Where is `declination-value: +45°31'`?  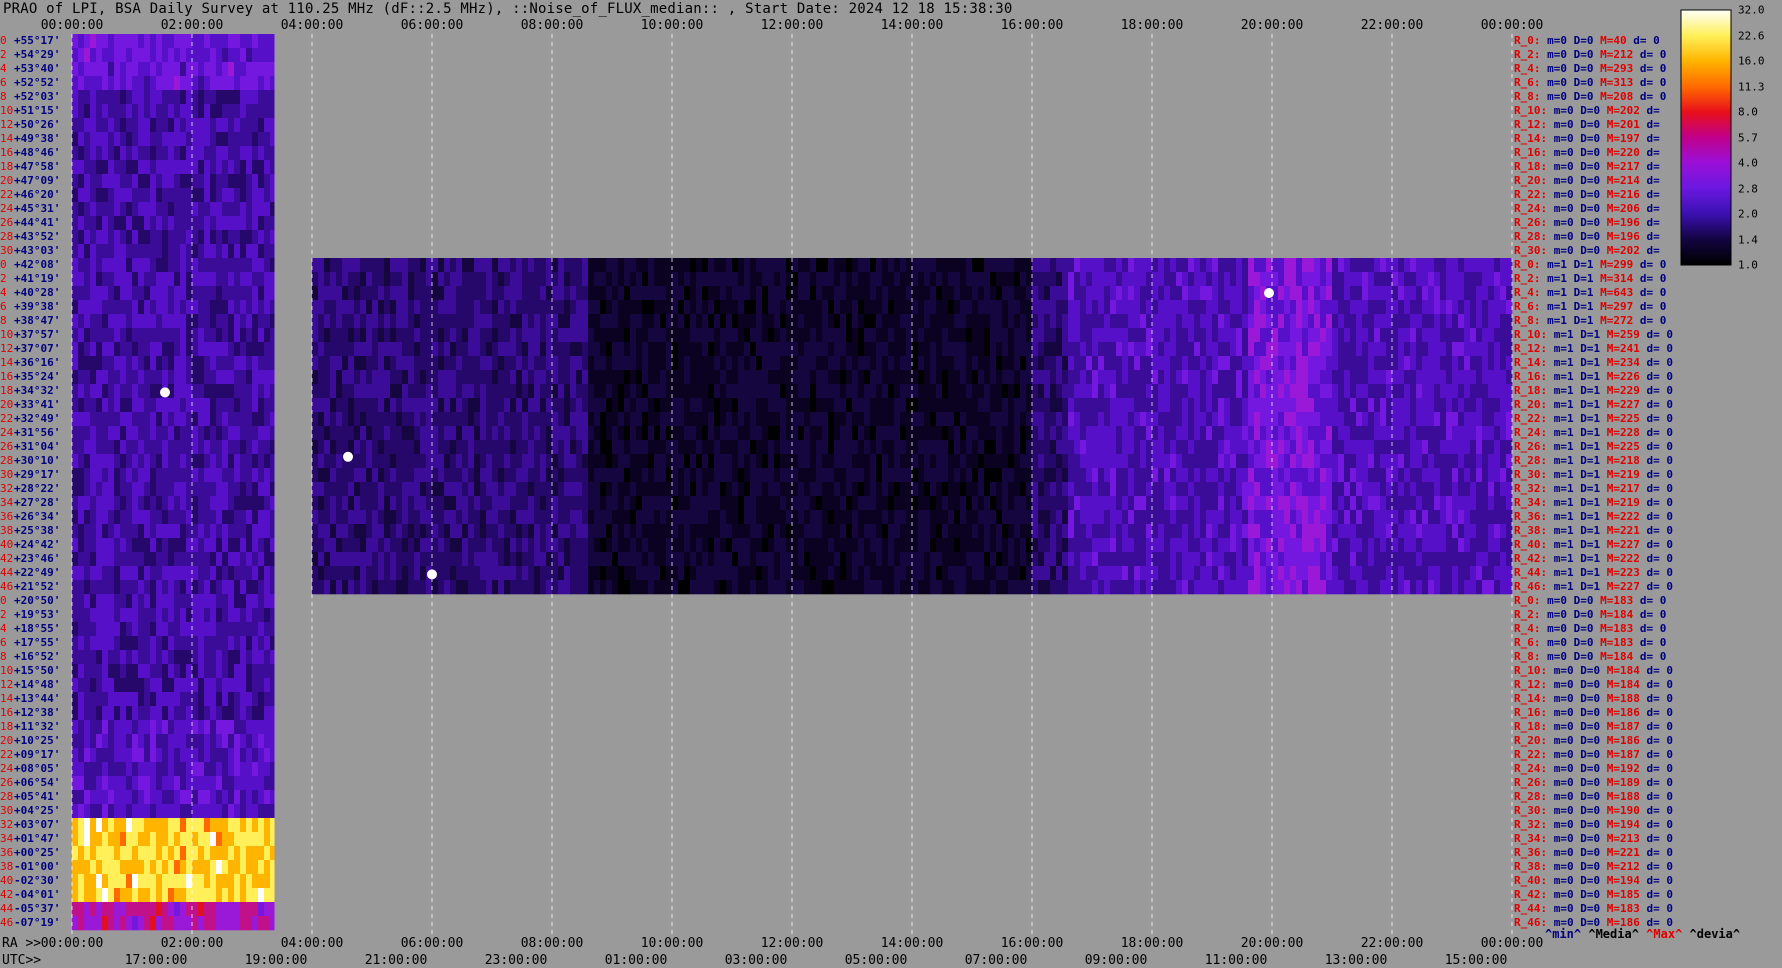 declination-value: +45°31' is located at coordinates (37, 208).